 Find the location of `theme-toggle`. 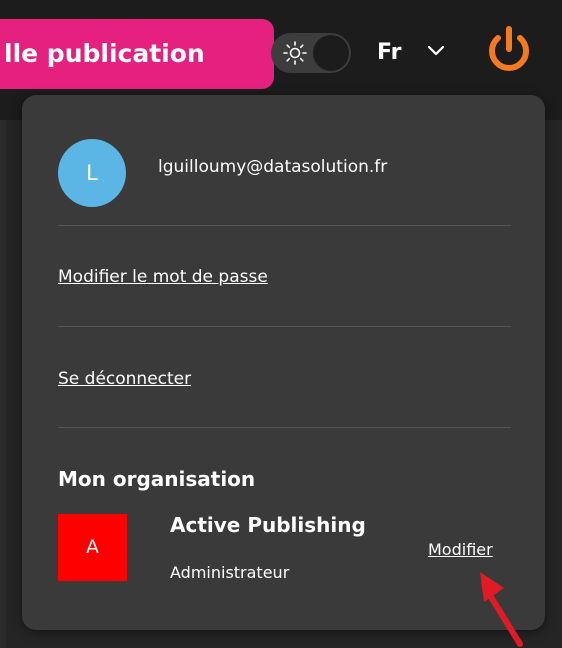

theme-toggle is located at coordinates (311, 53).